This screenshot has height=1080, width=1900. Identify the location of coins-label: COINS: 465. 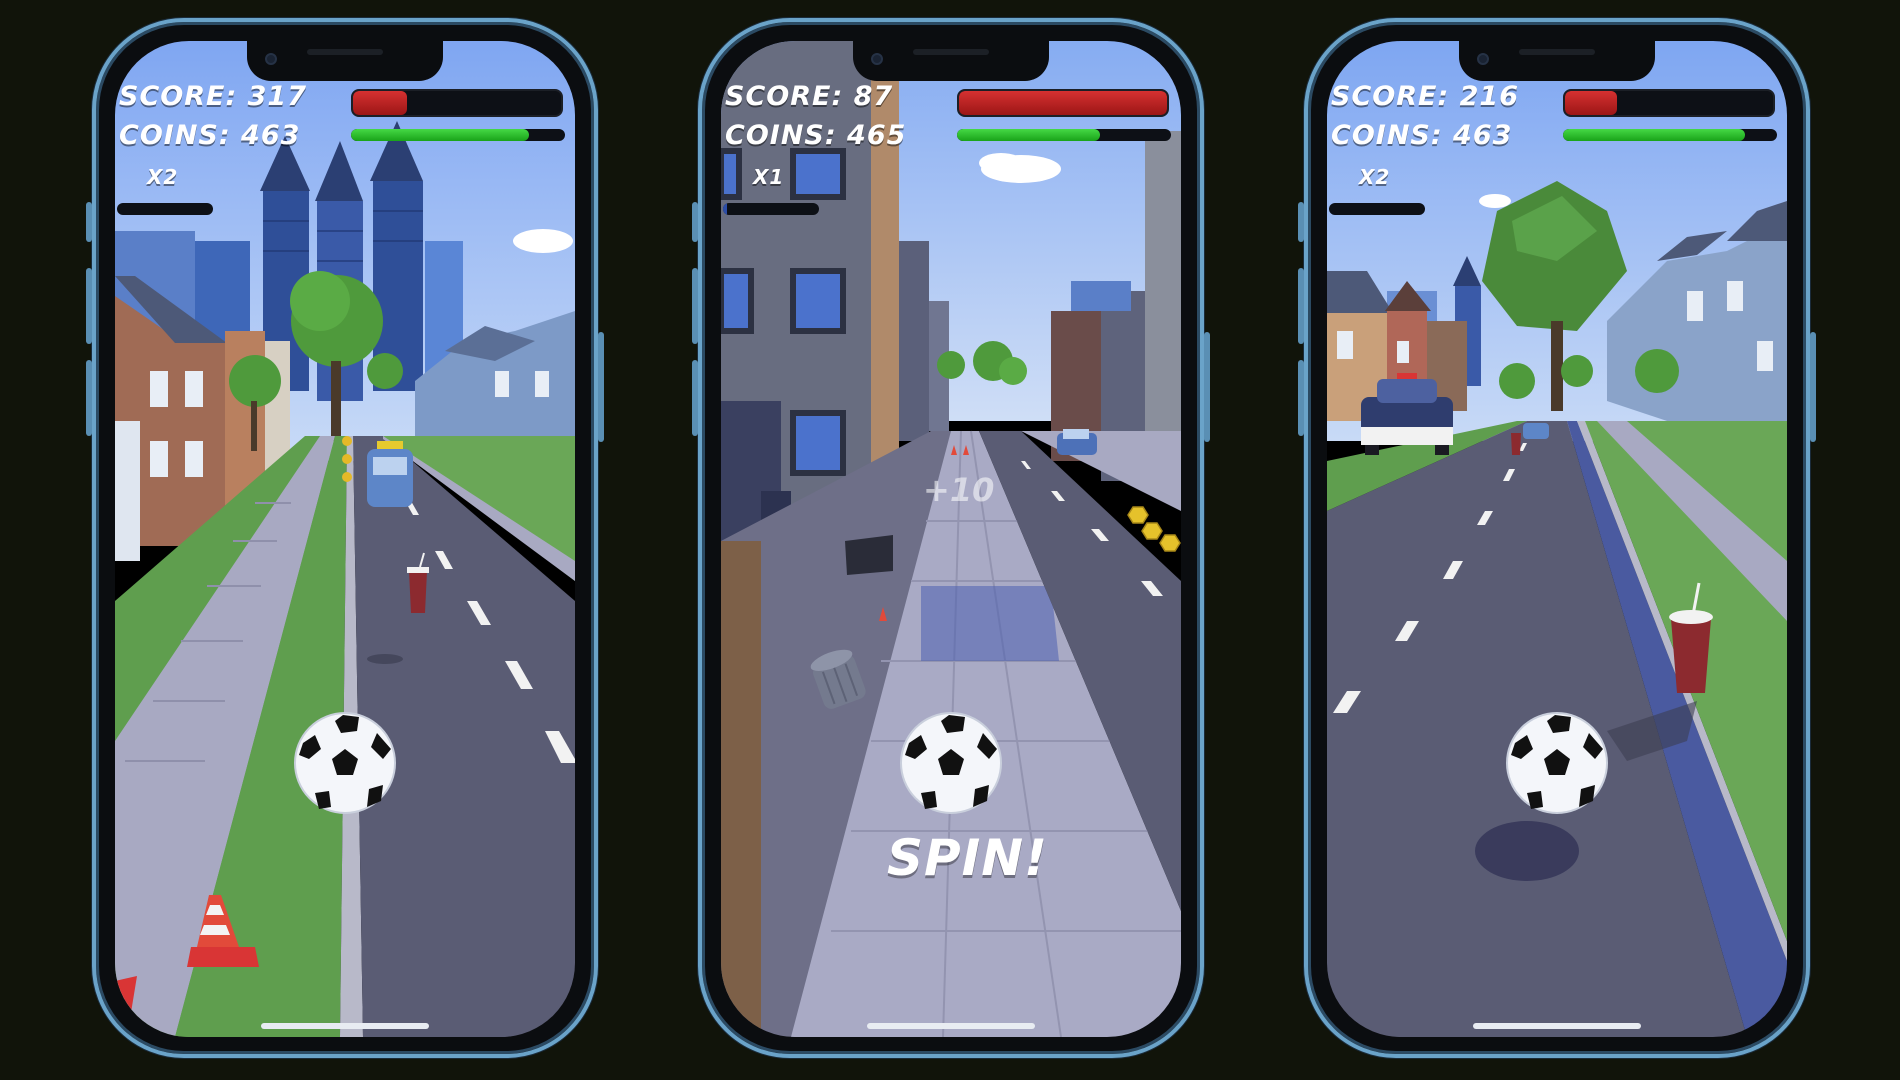
(816, 135).